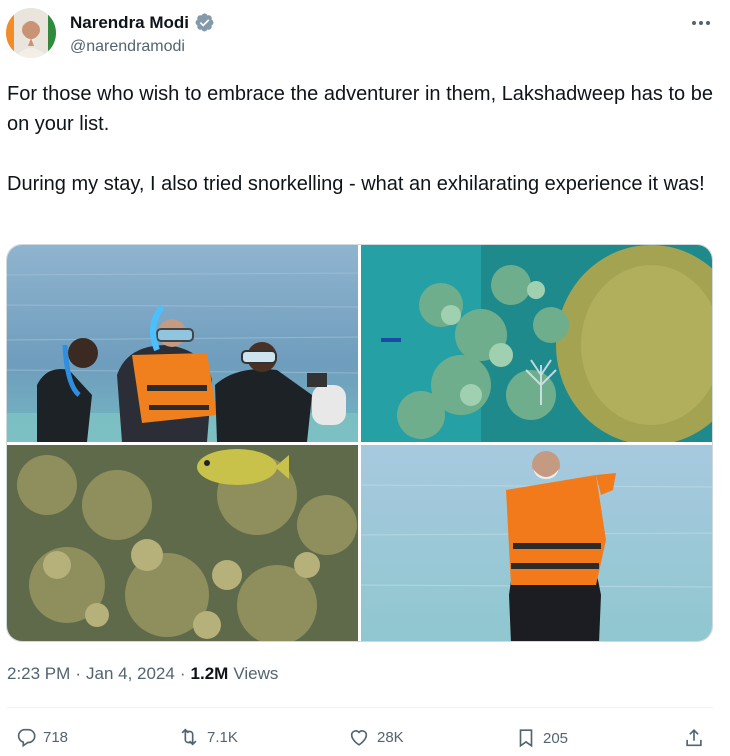 The image size is (730, 756). I want to click on heart-icon, so click(359, 737).